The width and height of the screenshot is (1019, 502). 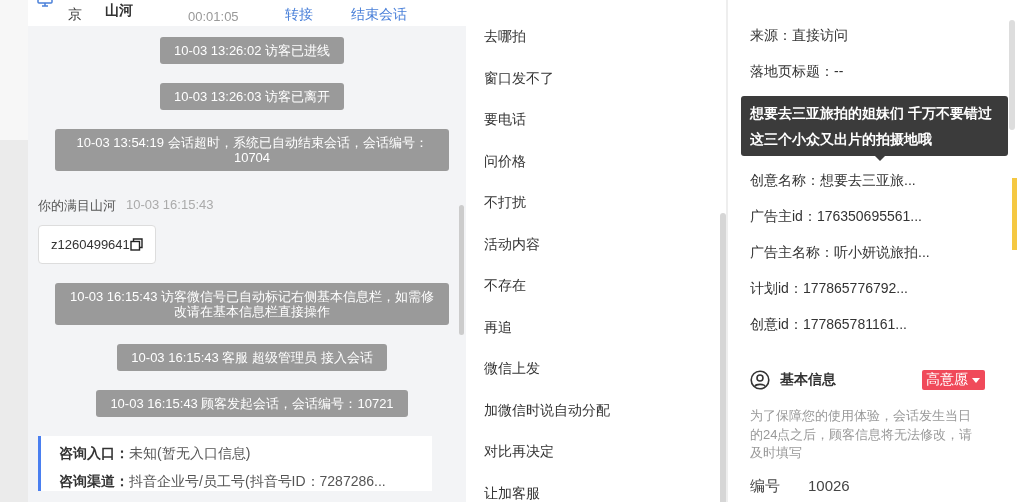 What do you see at coordinates (77, 206) in the screenshot?
I see `sender-name: 你的满目山河` at bounding box center [77, 206].